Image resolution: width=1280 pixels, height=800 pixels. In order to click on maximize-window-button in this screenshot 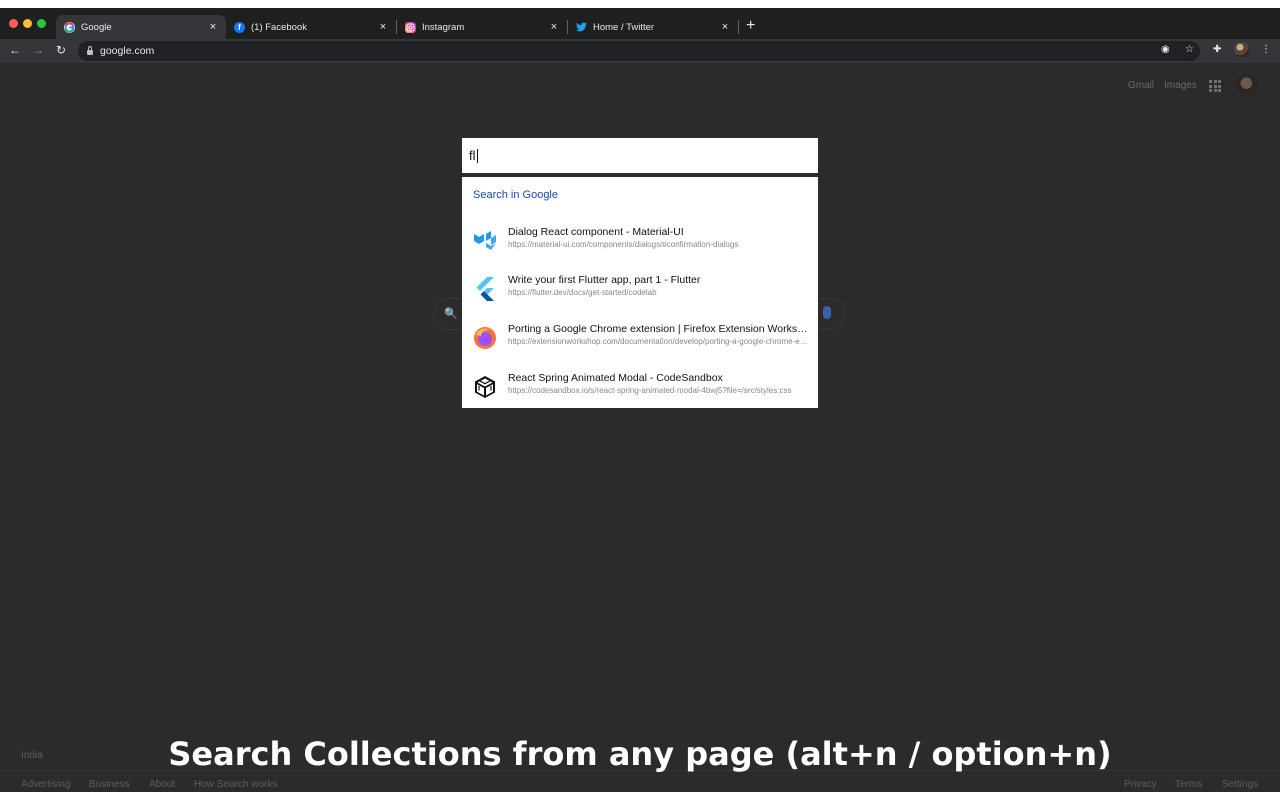, I will do `click(41, 23)`.